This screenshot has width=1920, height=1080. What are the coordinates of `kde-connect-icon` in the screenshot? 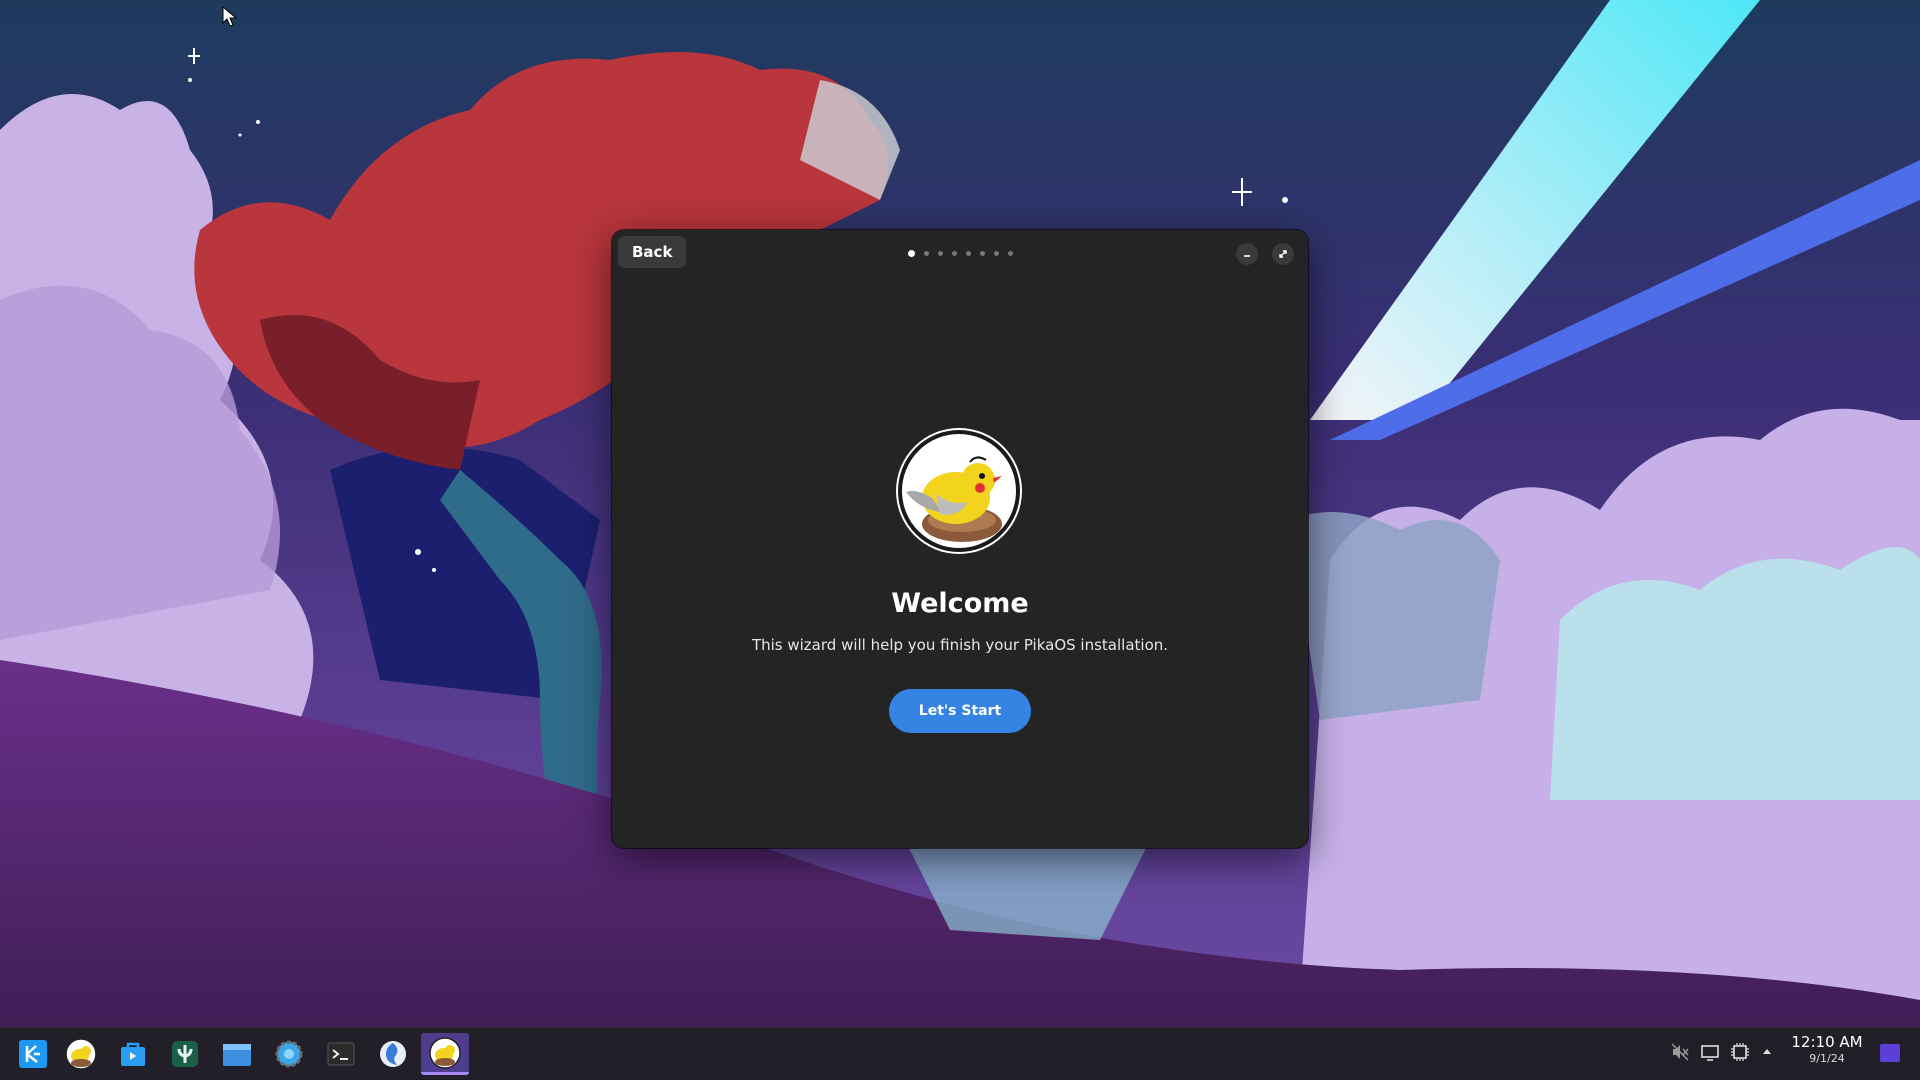 It's located at (185, 1054).